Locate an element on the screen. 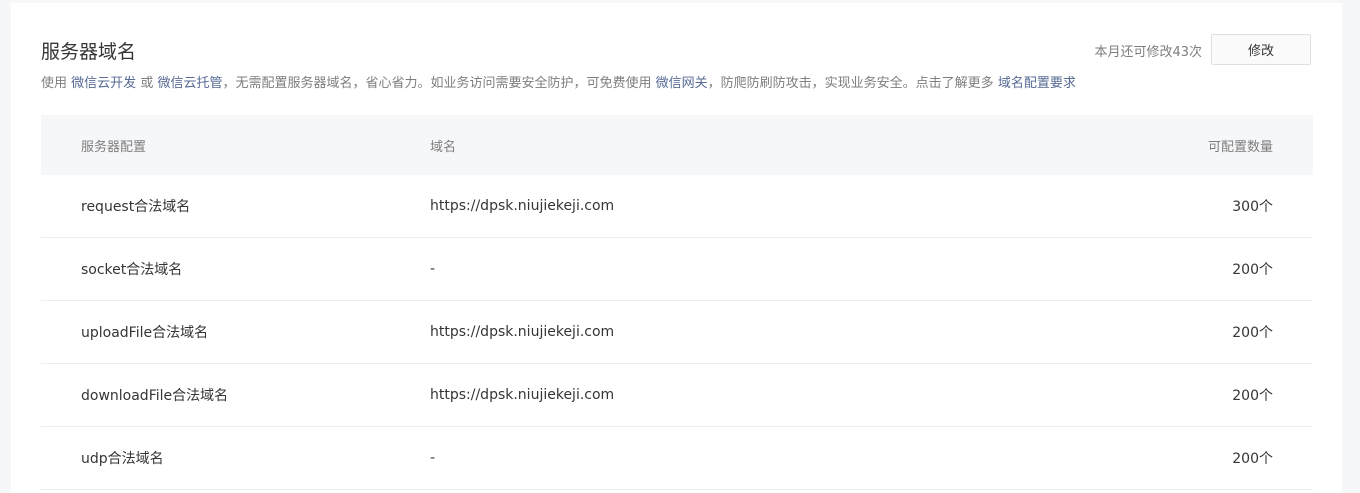 This screenshot has height=493, width=1360. row-config: udp合法域名 is located at coordinates (122, 459).